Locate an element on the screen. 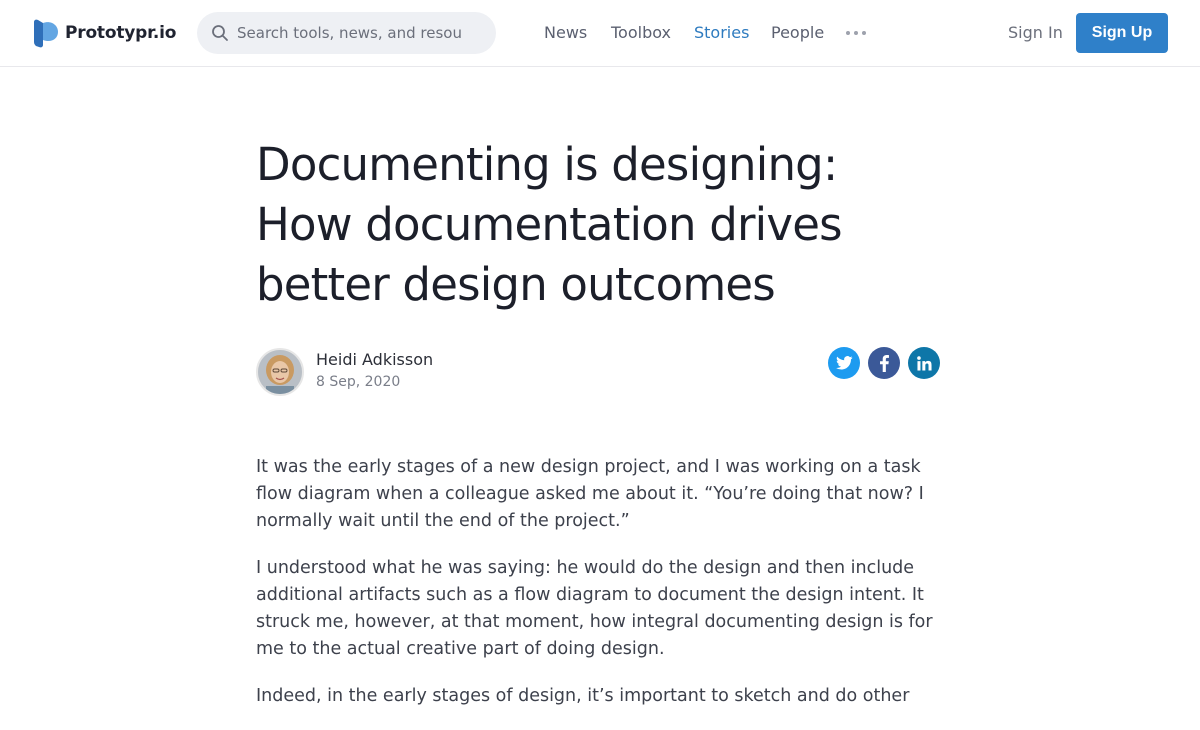 Image resolution: width=1200 pixels, height=730 pixels. sign-in-link: Sign In is located at coordinates (1035, 33).